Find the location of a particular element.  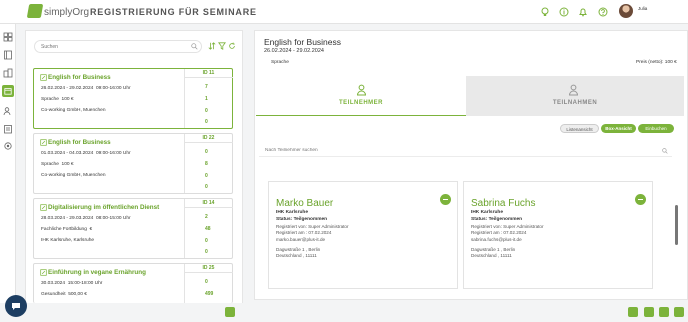

course-date: 26.02.2024 - 29.02.2024 is located at coordinates (67, 88).